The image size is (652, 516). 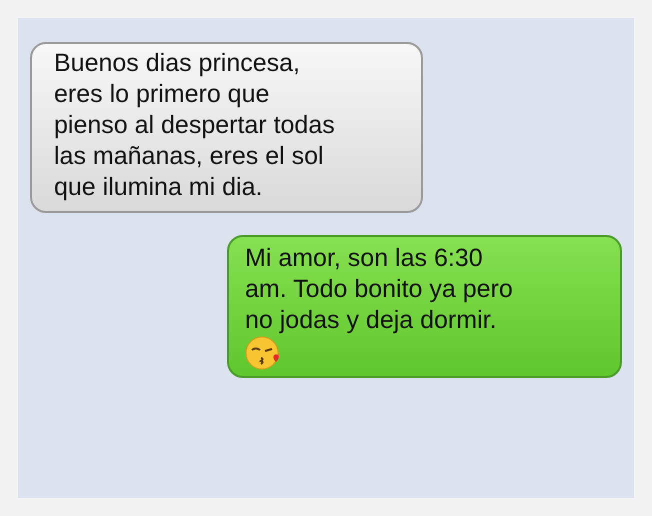 I want to click on message-text: Buenos dias princesa, eres lo primero que pienso al despertar todas las mañanas, eres el sol que ilumina mi dia., so click(x=195, y=125).